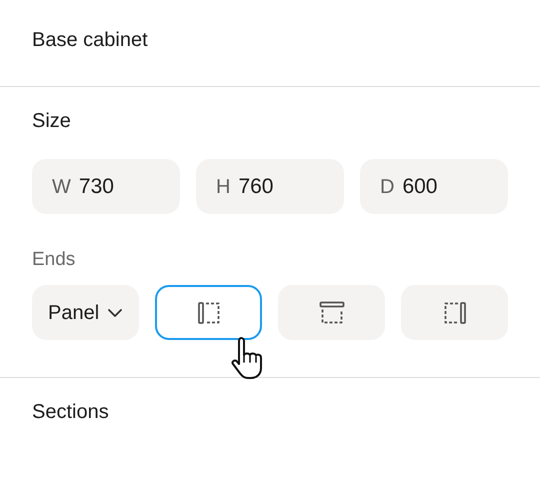 This screenshot has width=540, height=480. Describe the element at coordinates (434, 186) in the screenshot. I see `dimension-field: D 600` at that location.